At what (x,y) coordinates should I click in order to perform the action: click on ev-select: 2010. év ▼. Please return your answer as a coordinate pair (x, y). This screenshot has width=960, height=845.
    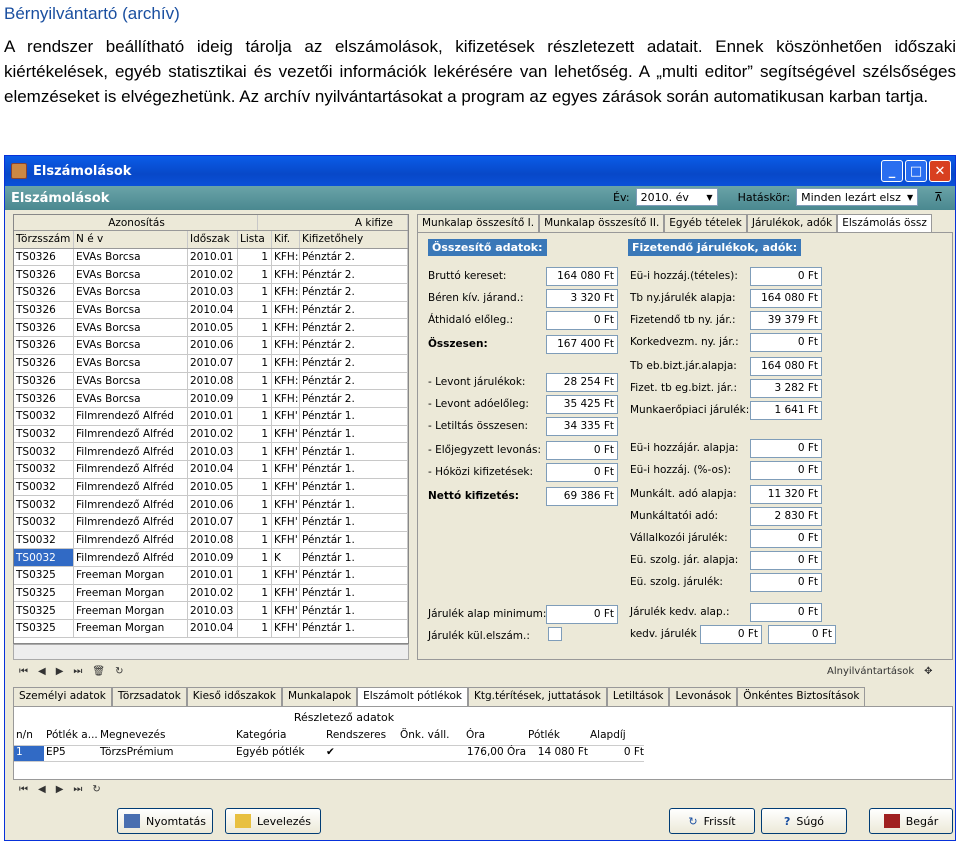
    Looking at the image, I should click on (676, 197).